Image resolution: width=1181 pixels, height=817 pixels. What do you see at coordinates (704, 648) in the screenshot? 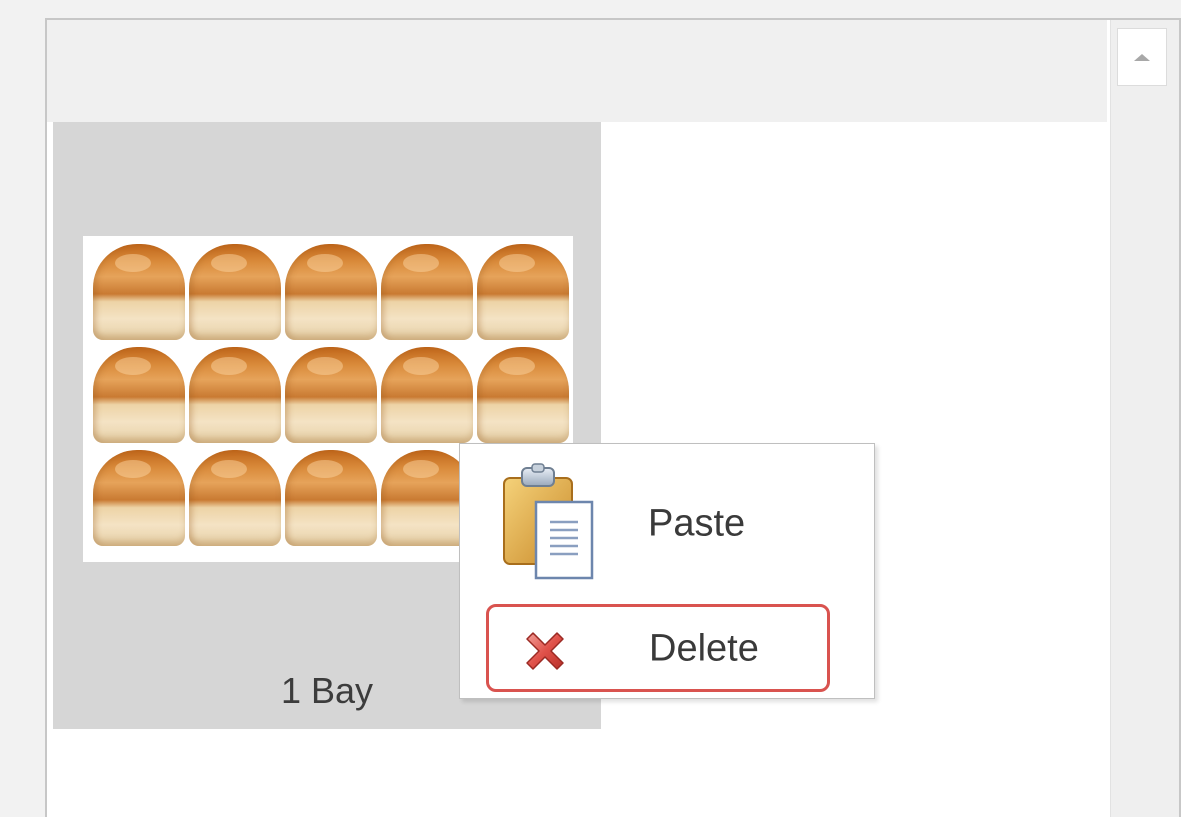
I see `delete-label: Delete` at bounding box center [704, 648].